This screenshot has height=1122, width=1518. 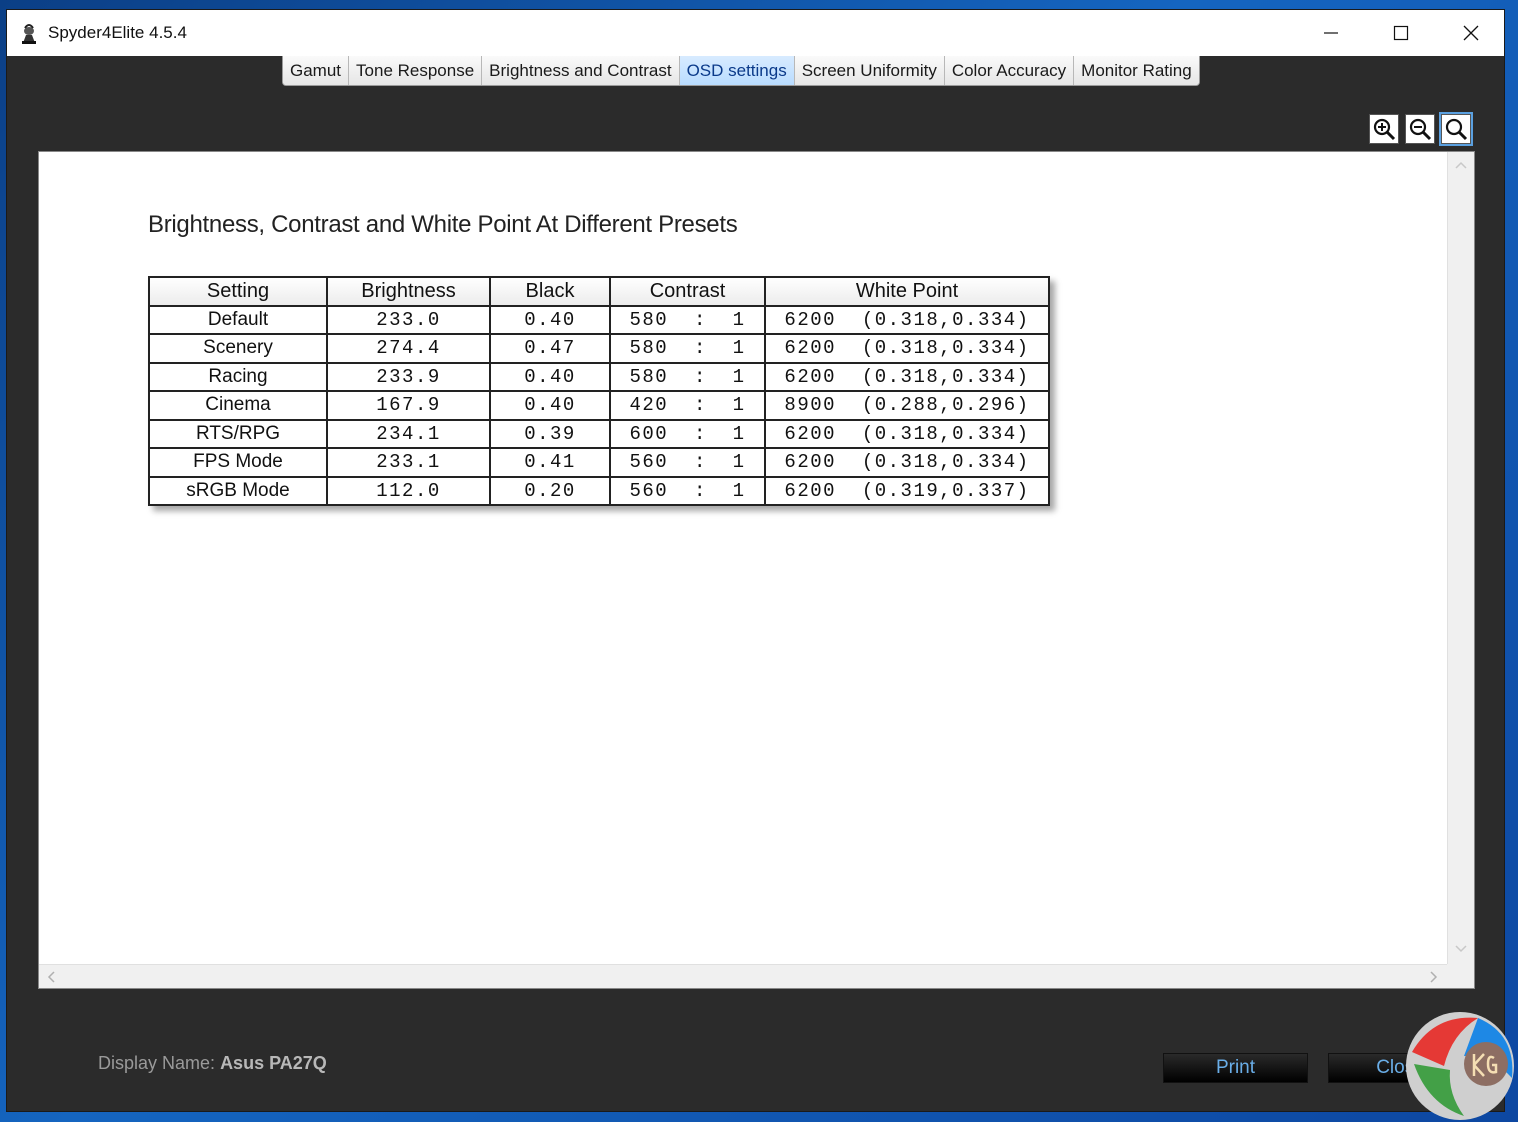 I want to click on cell-contrast: 600 : 1, so click(x=687, y=433).